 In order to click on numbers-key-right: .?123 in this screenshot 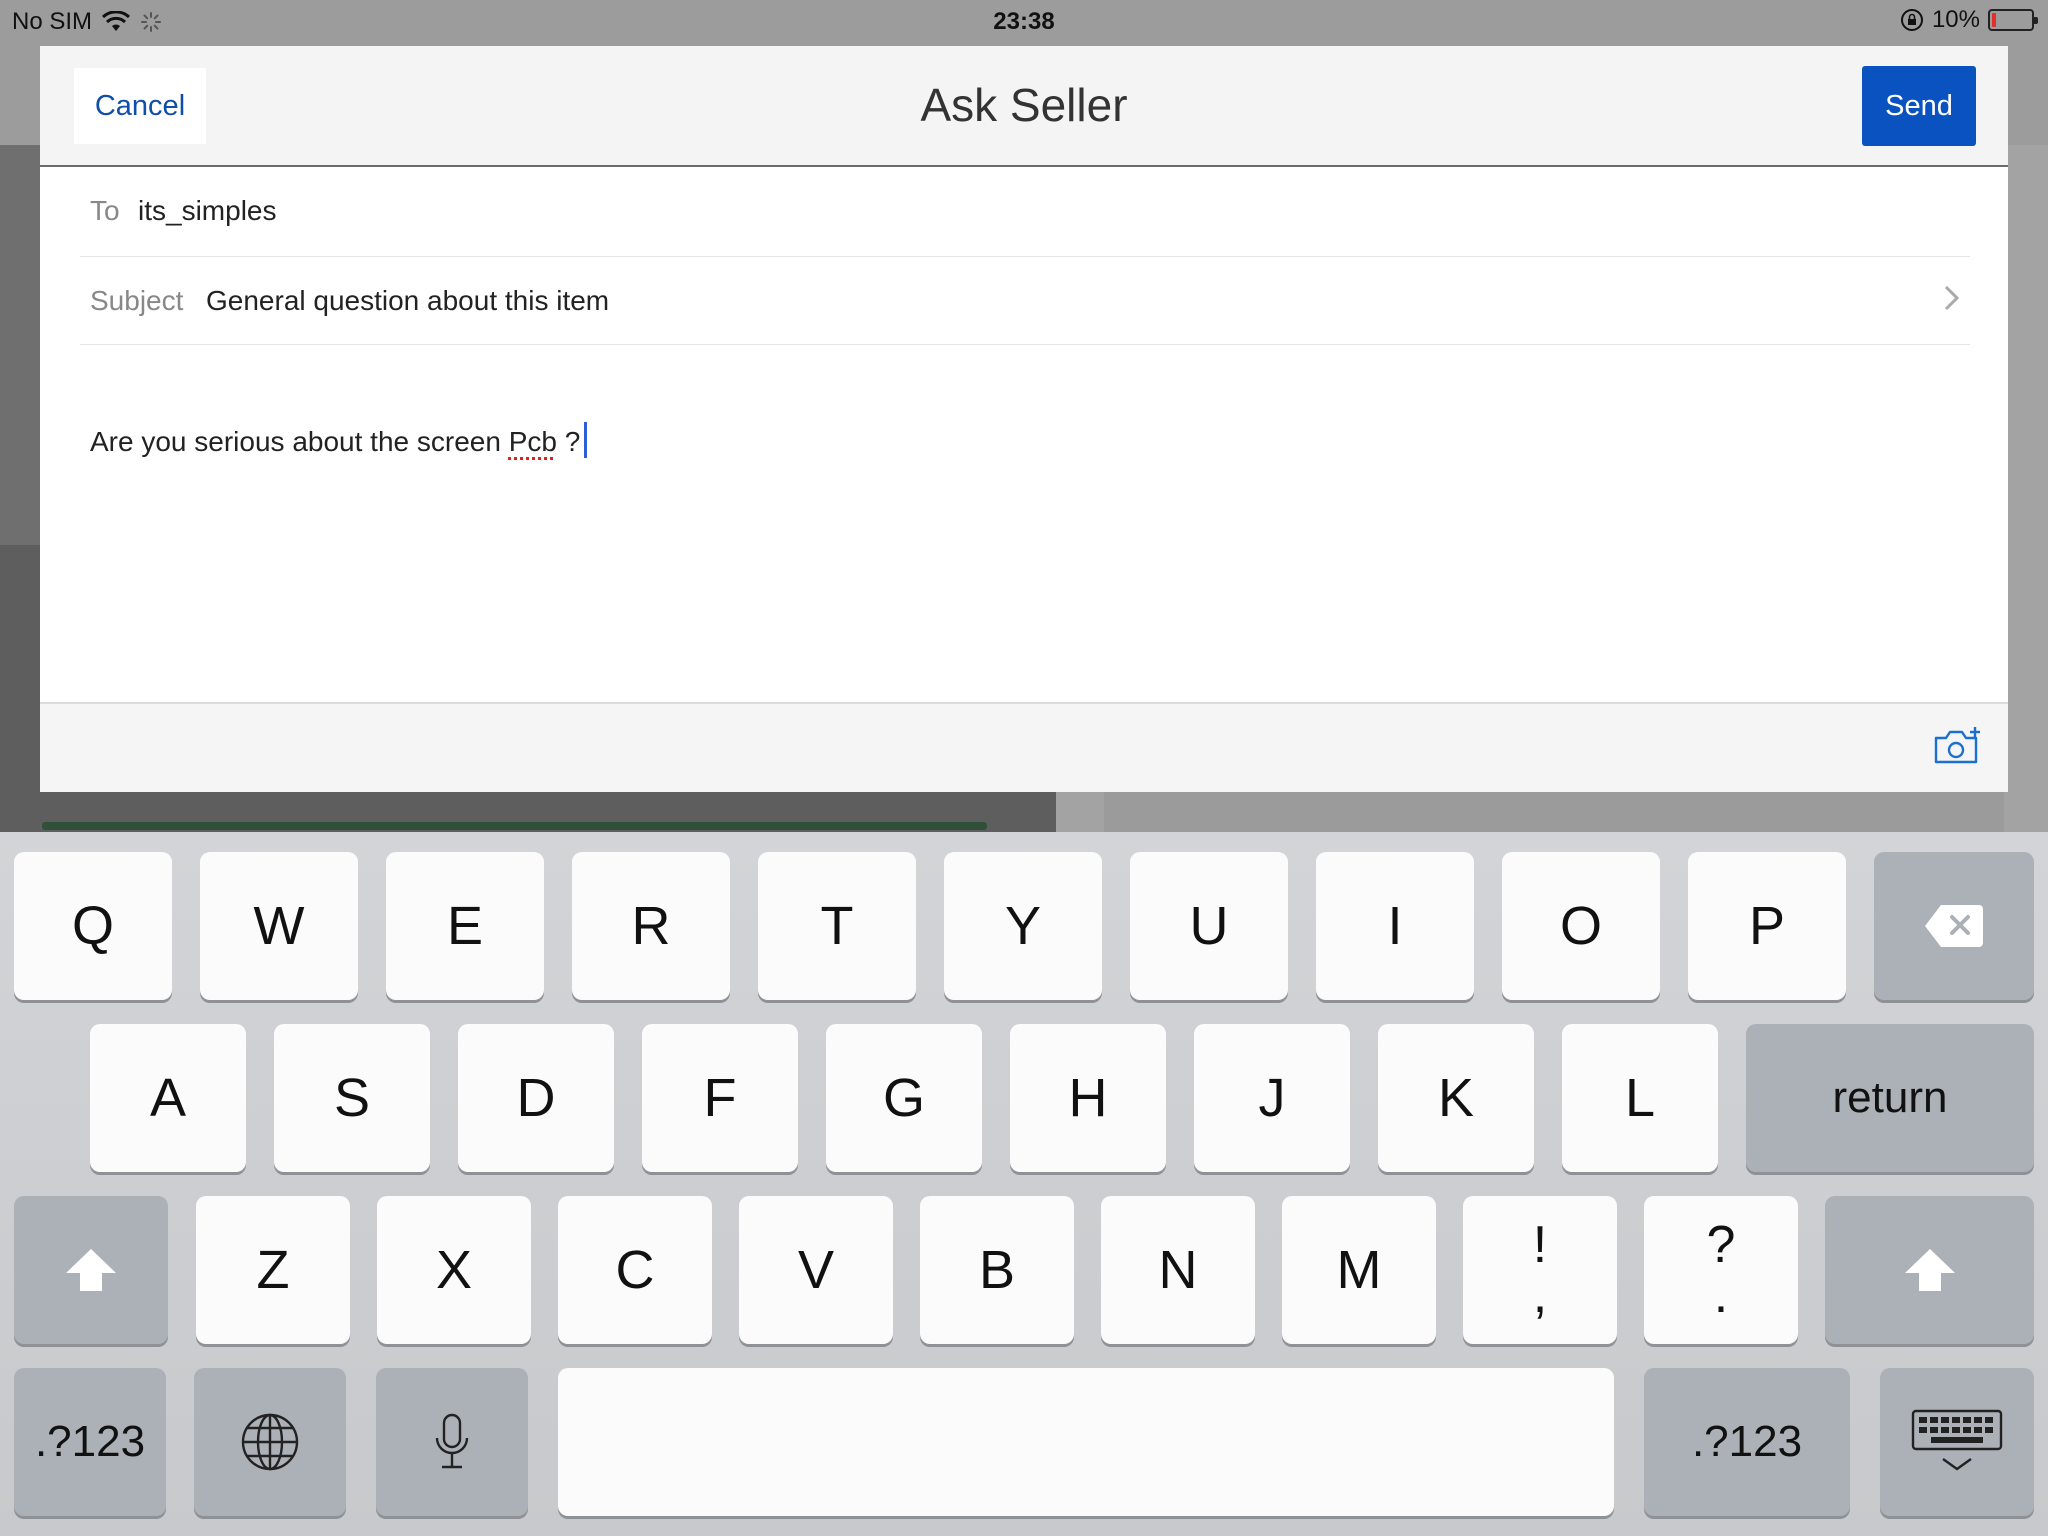, I will do `click(1747, 1442)`.